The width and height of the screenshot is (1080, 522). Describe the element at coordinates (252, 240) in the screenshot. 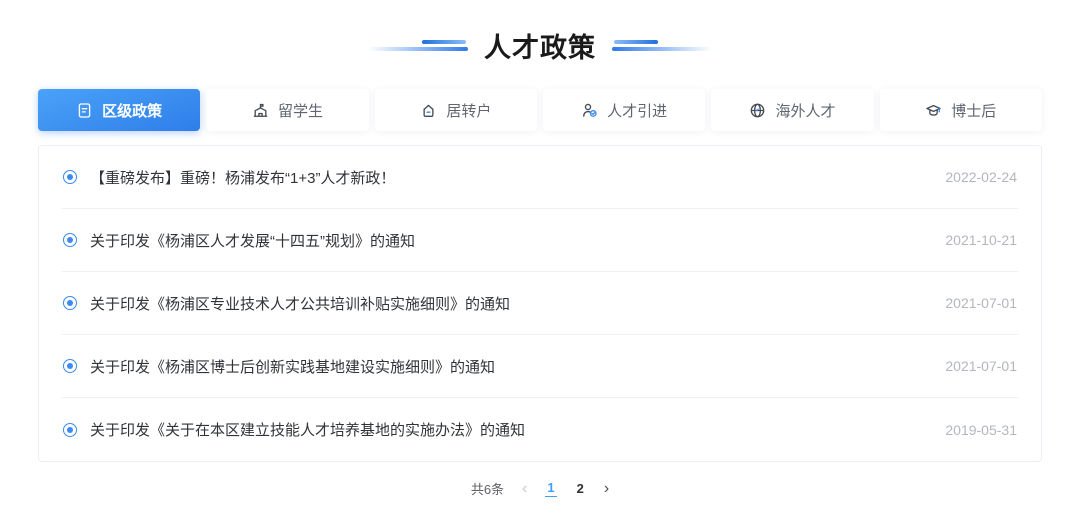

I see `policy-title: 关于印发《杨浦区人才发展“十四五”规划》的通知` at that location.